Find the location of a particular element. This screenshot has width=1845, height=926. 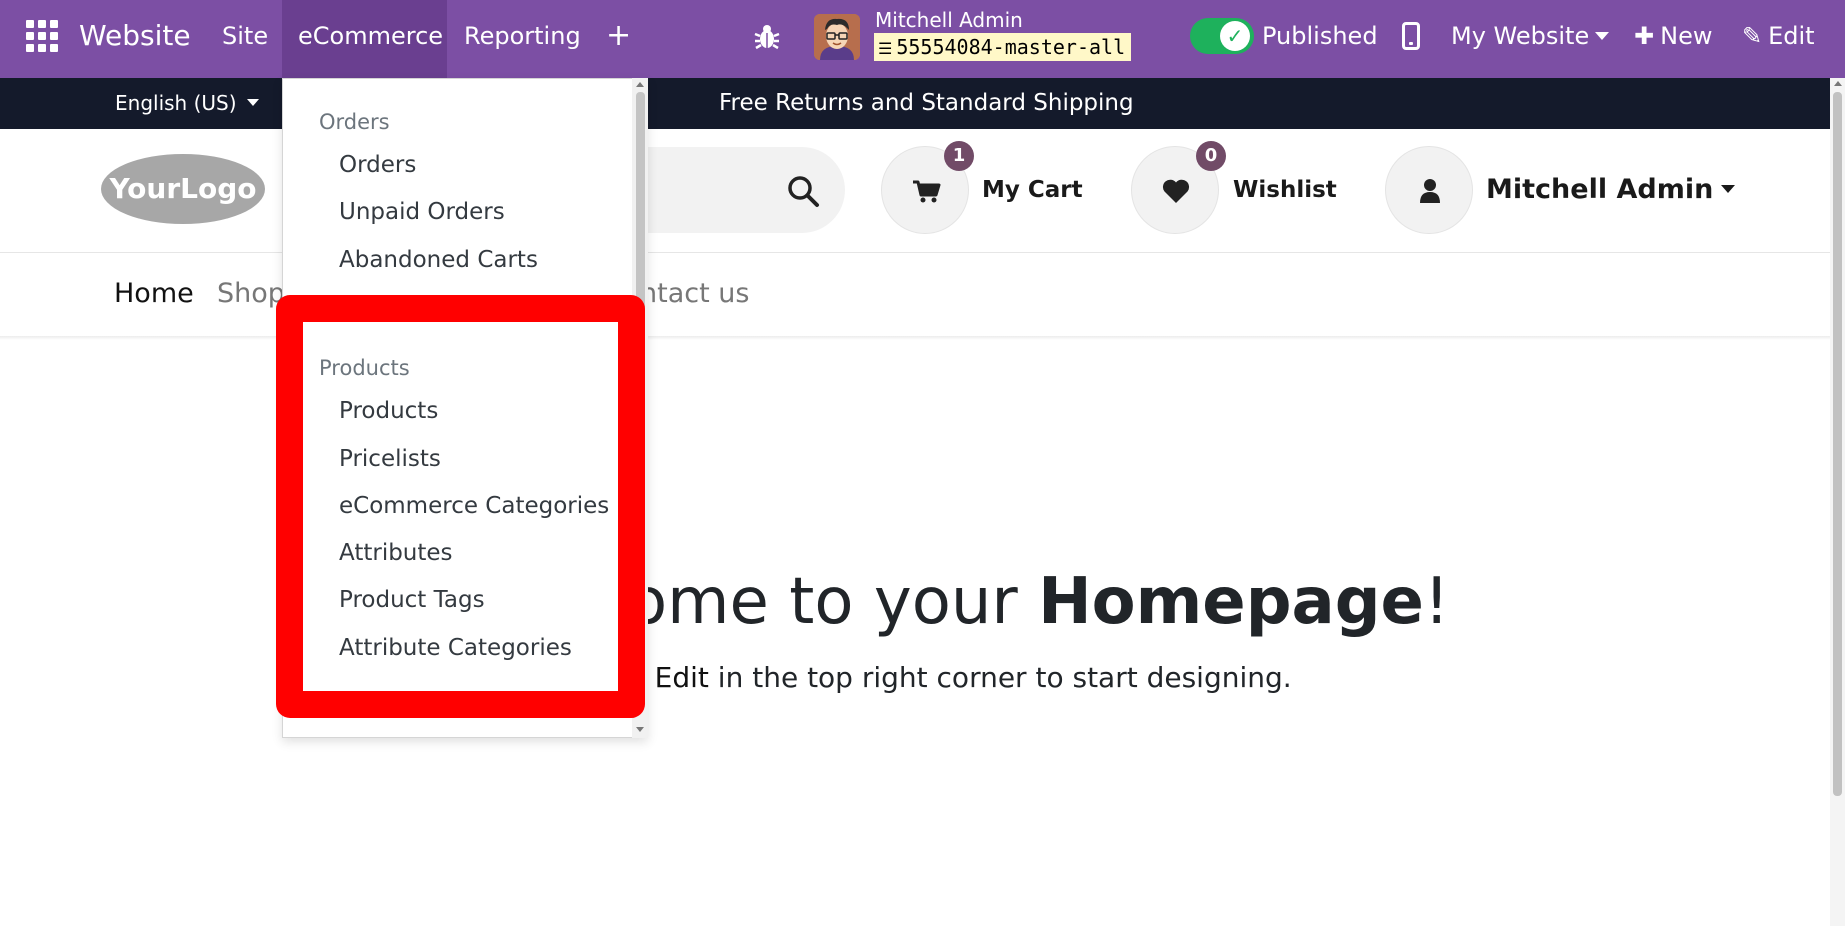

nav-shop: Shop is located at coordinates (251, 294).